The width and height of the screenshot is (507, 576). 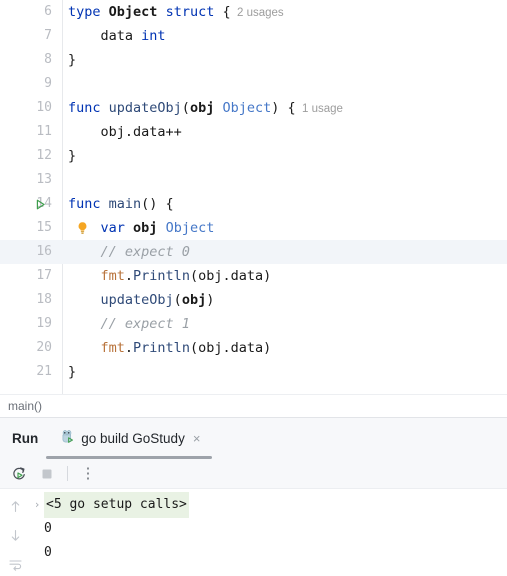 I want to click on line-number: 15, so click(x=44, y=227).